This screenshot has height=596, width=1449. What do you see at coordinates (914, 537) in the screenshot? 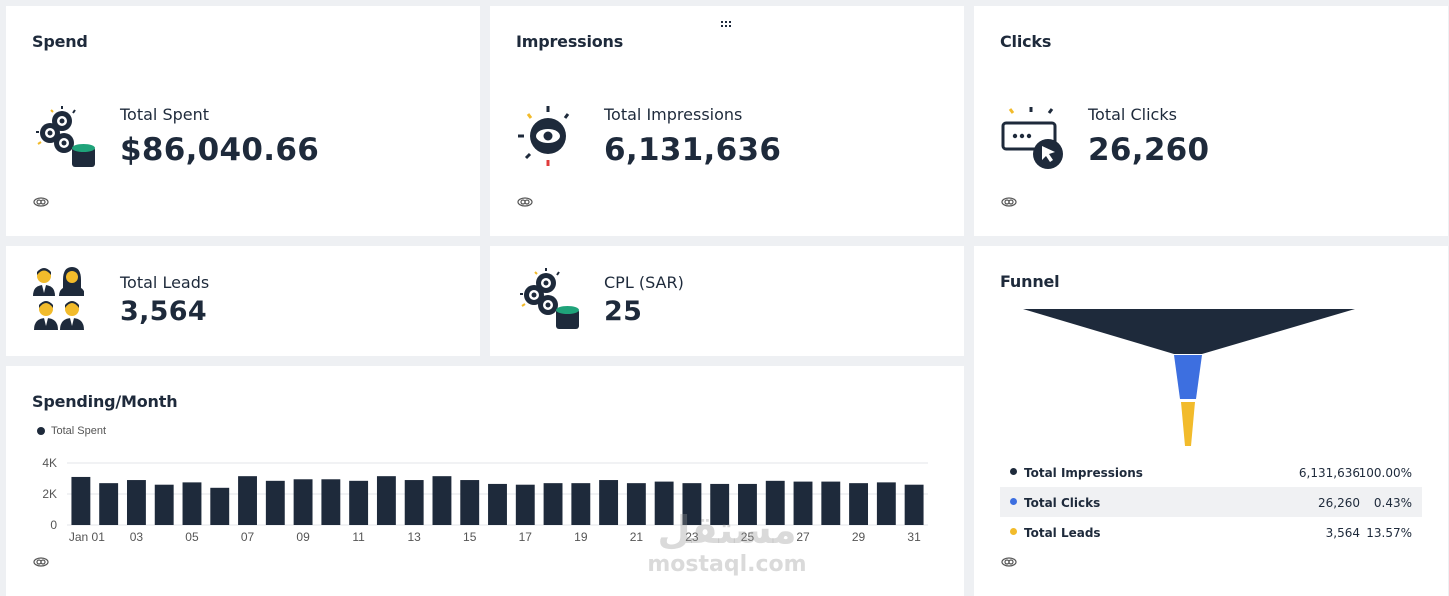
I see `x-tick-label: 31` at bounding box center [914, 537].